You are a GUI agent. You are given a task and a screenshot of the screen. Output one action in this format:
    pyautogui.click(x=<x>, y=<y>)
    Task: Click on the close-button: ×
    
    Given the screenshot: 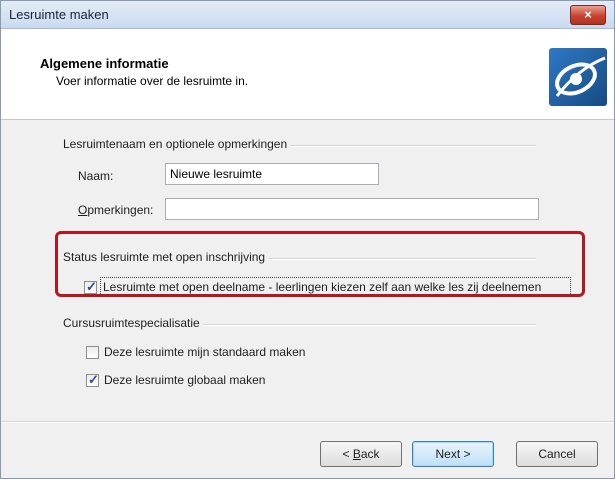 What is the action you would take?
    pyautogui.click(x=588, y=15)
    